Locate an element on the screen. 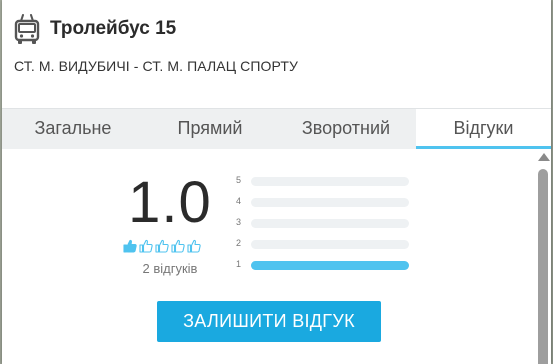 The image size is (553, 364). tab-reviews: Відгуки is located at coordinates (483, 129).